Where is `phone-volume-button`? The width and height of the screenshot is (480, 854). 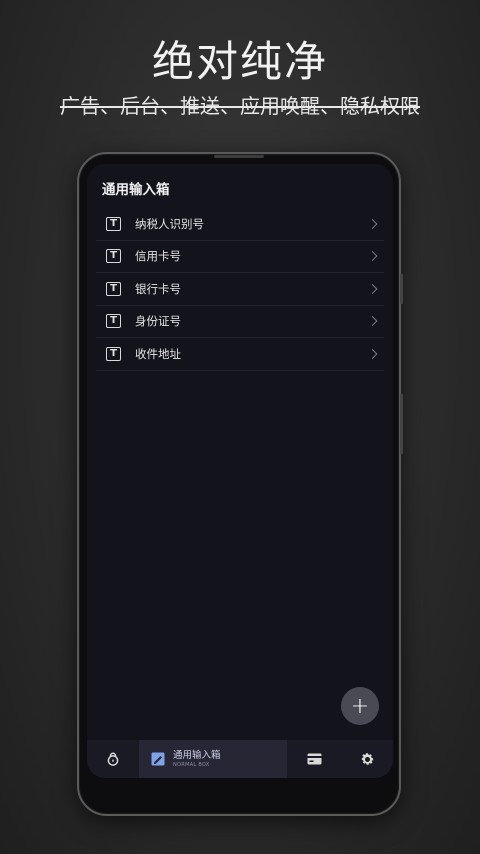 phone-volume-button is located at coordinates (401, 424).